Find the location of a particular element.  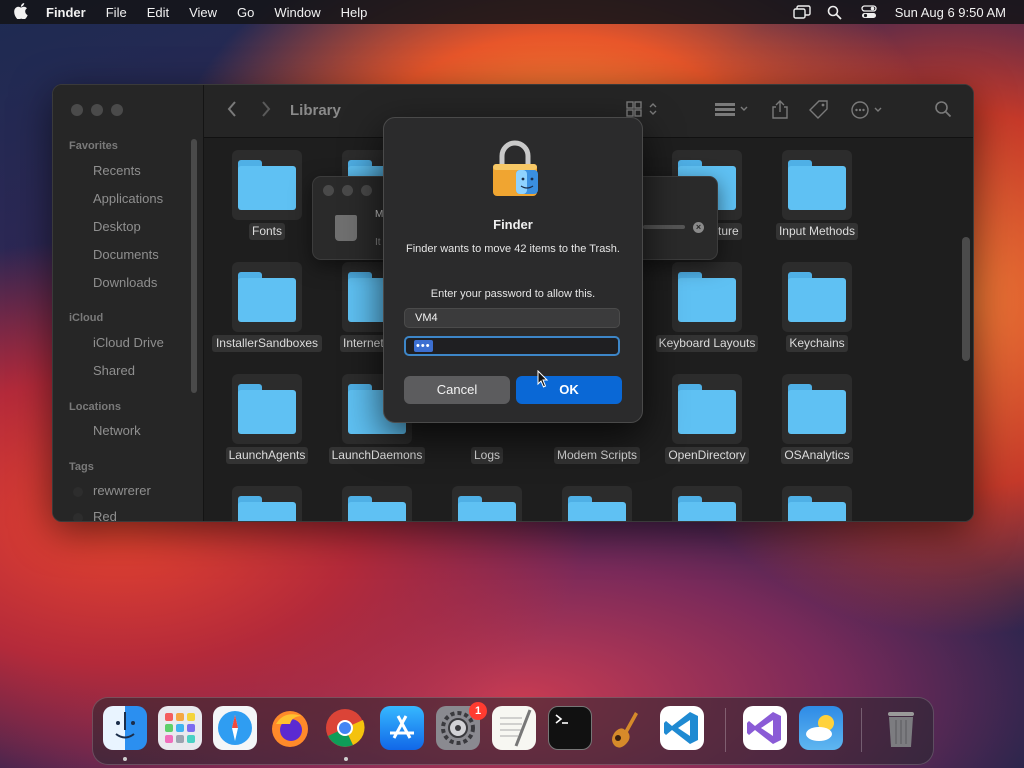

close-button is located at coordinates (77, 110).